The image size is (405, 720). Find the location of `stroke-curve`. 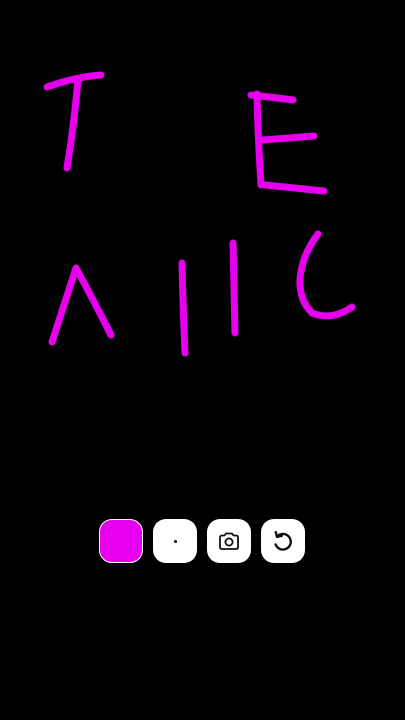

stroke-curve is located at coordinates (326, 275).